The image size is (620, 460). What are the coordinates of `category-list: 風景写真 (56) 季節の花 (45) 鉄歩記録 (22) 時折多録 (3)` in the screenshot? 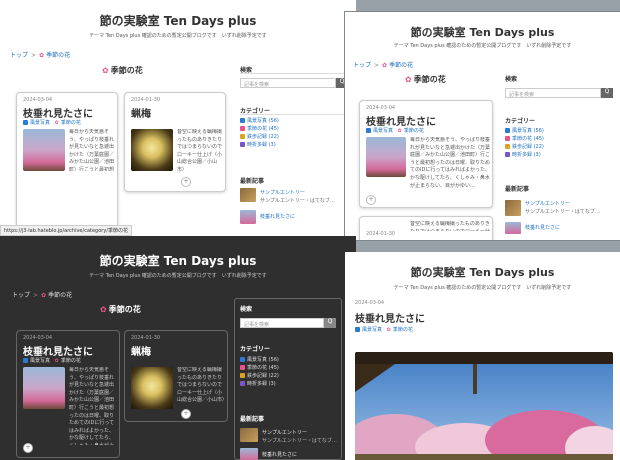 It's located at (259, 372).